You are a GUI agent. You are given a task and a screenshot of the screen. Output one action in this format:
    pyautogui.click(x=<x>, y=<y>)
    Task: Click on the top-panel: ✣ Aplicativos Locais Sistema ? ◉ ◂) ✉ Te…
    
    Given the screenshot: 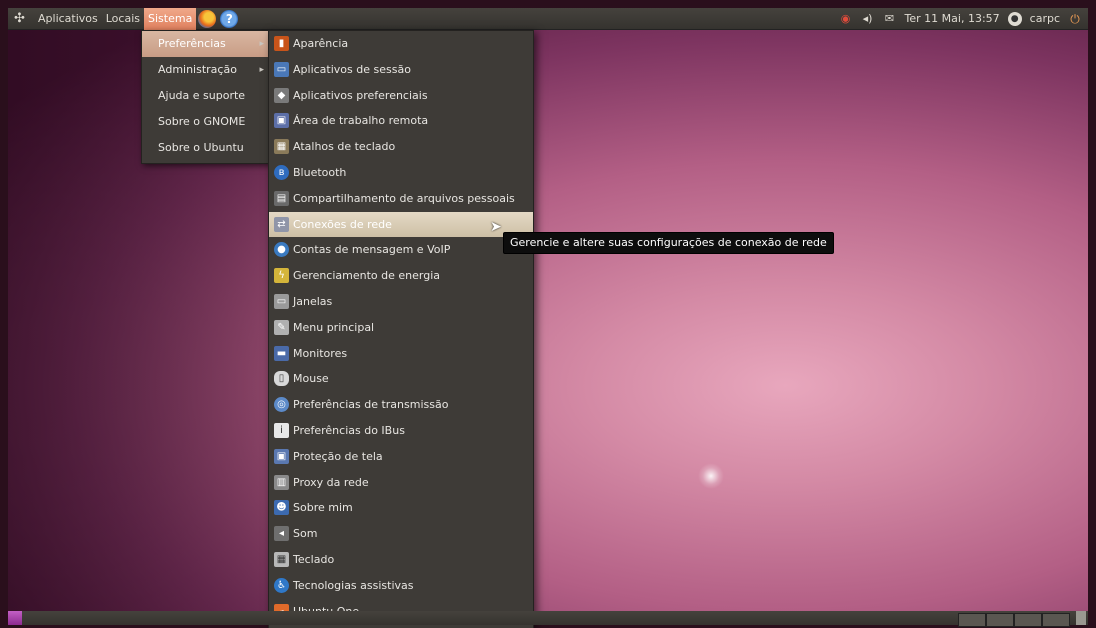 What is the action you would take?
    pyautogui.click(x=548, y=18)
    